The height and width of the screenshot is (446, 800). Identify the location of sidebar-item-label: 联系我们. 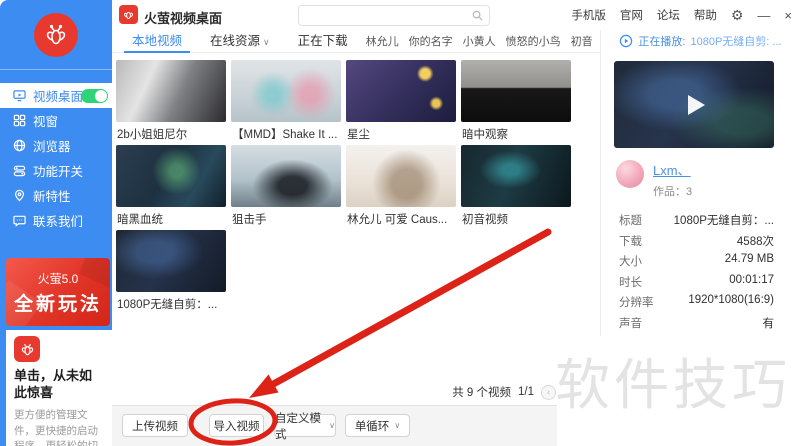
(58, 222).